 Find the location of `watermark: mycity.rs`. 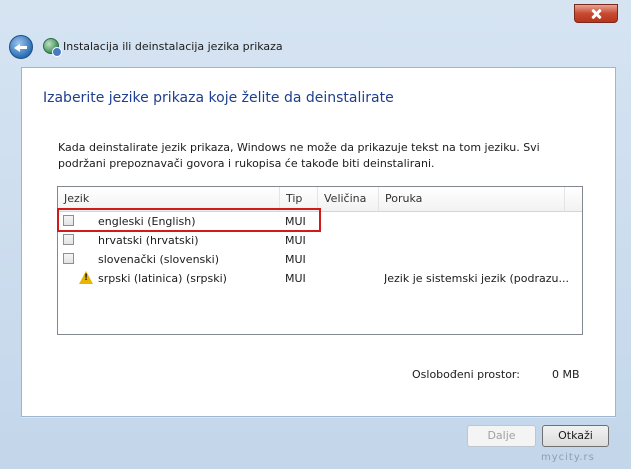

watermark: mycity.rs is located at coordinates (568, 457).